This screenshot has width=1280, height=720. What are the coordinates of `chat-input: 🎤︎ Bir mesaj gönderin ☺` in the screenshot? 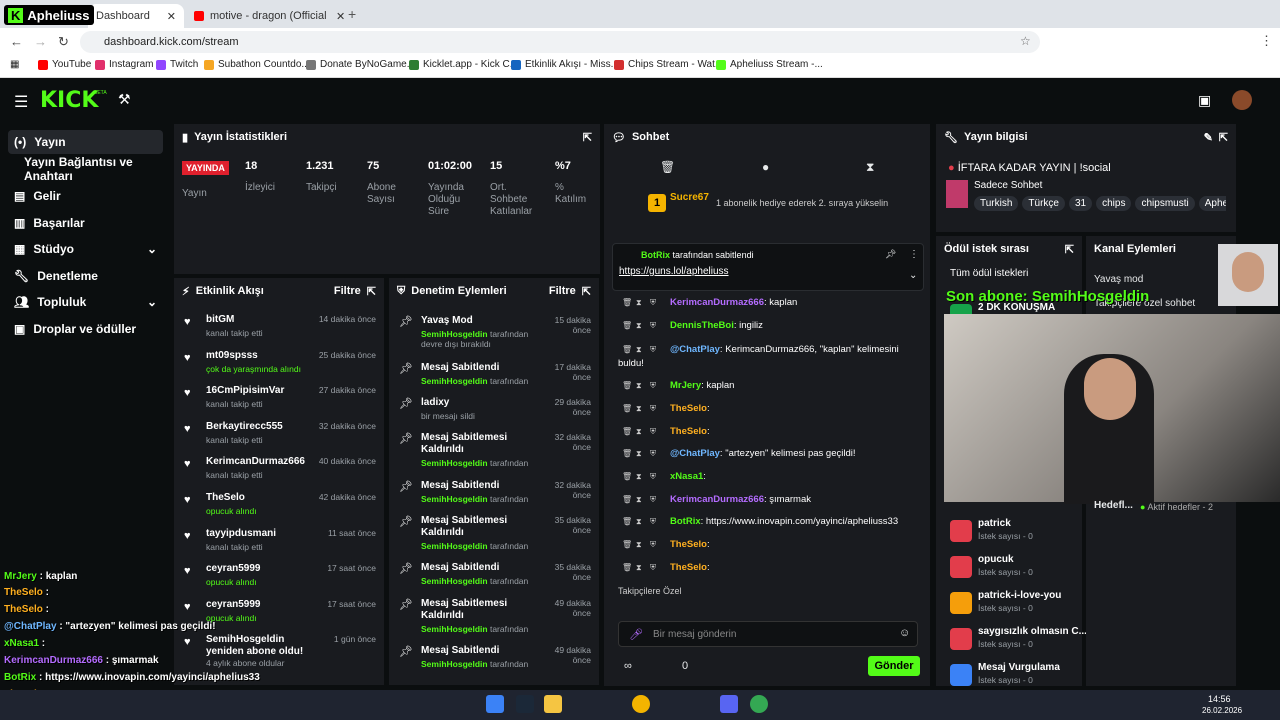 It's located at (768, 634).